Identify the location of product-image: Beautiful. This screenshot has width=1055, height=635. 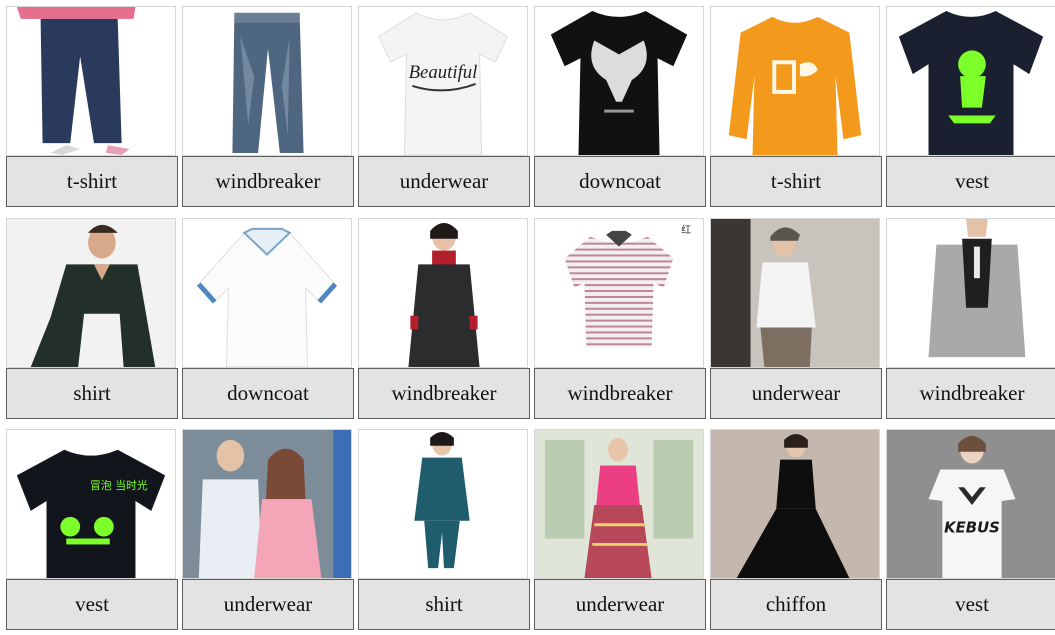
(443, 81).